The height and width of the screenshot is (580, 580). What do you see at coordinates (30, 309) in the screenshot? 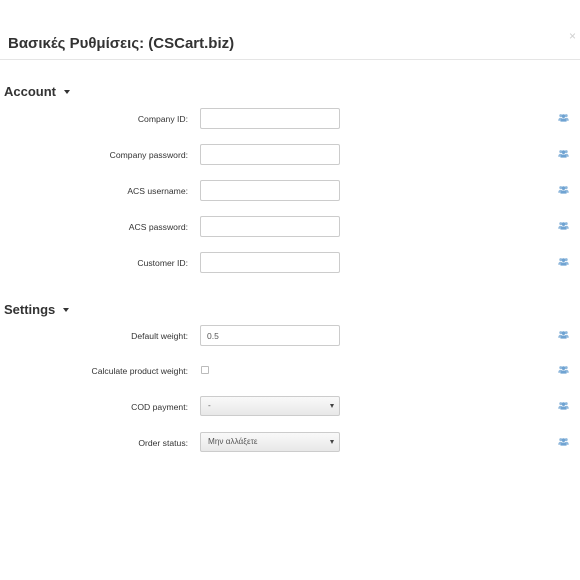
I see `section-title-settings: Settings` at bounding box center [30, 309].